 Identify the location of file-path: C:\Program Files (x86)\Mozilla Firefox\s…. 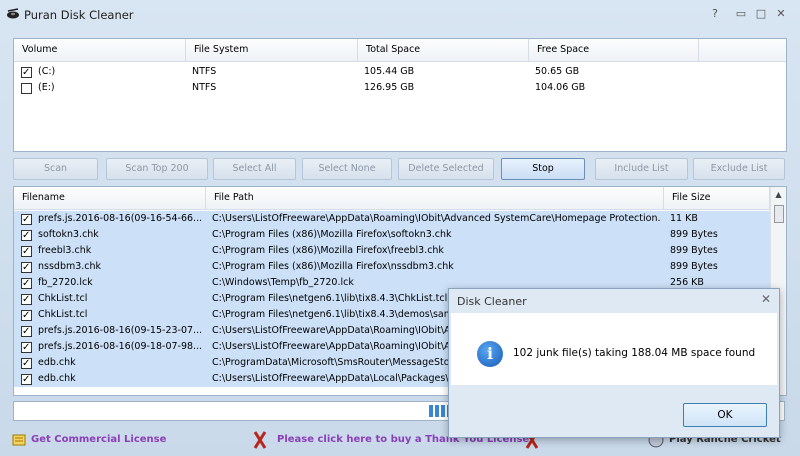
(332, 234).